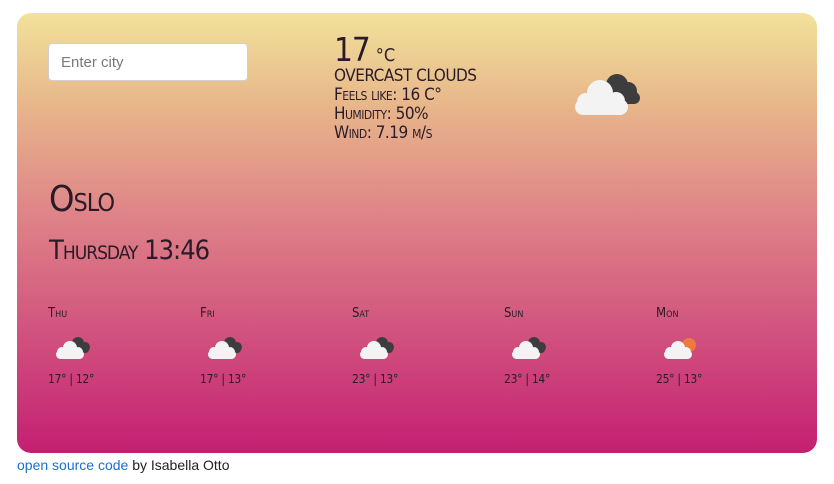 This screenshot has height=484, width=834. I want to click on forecast-day: Sun 23° | 14°, so click(580, 346).